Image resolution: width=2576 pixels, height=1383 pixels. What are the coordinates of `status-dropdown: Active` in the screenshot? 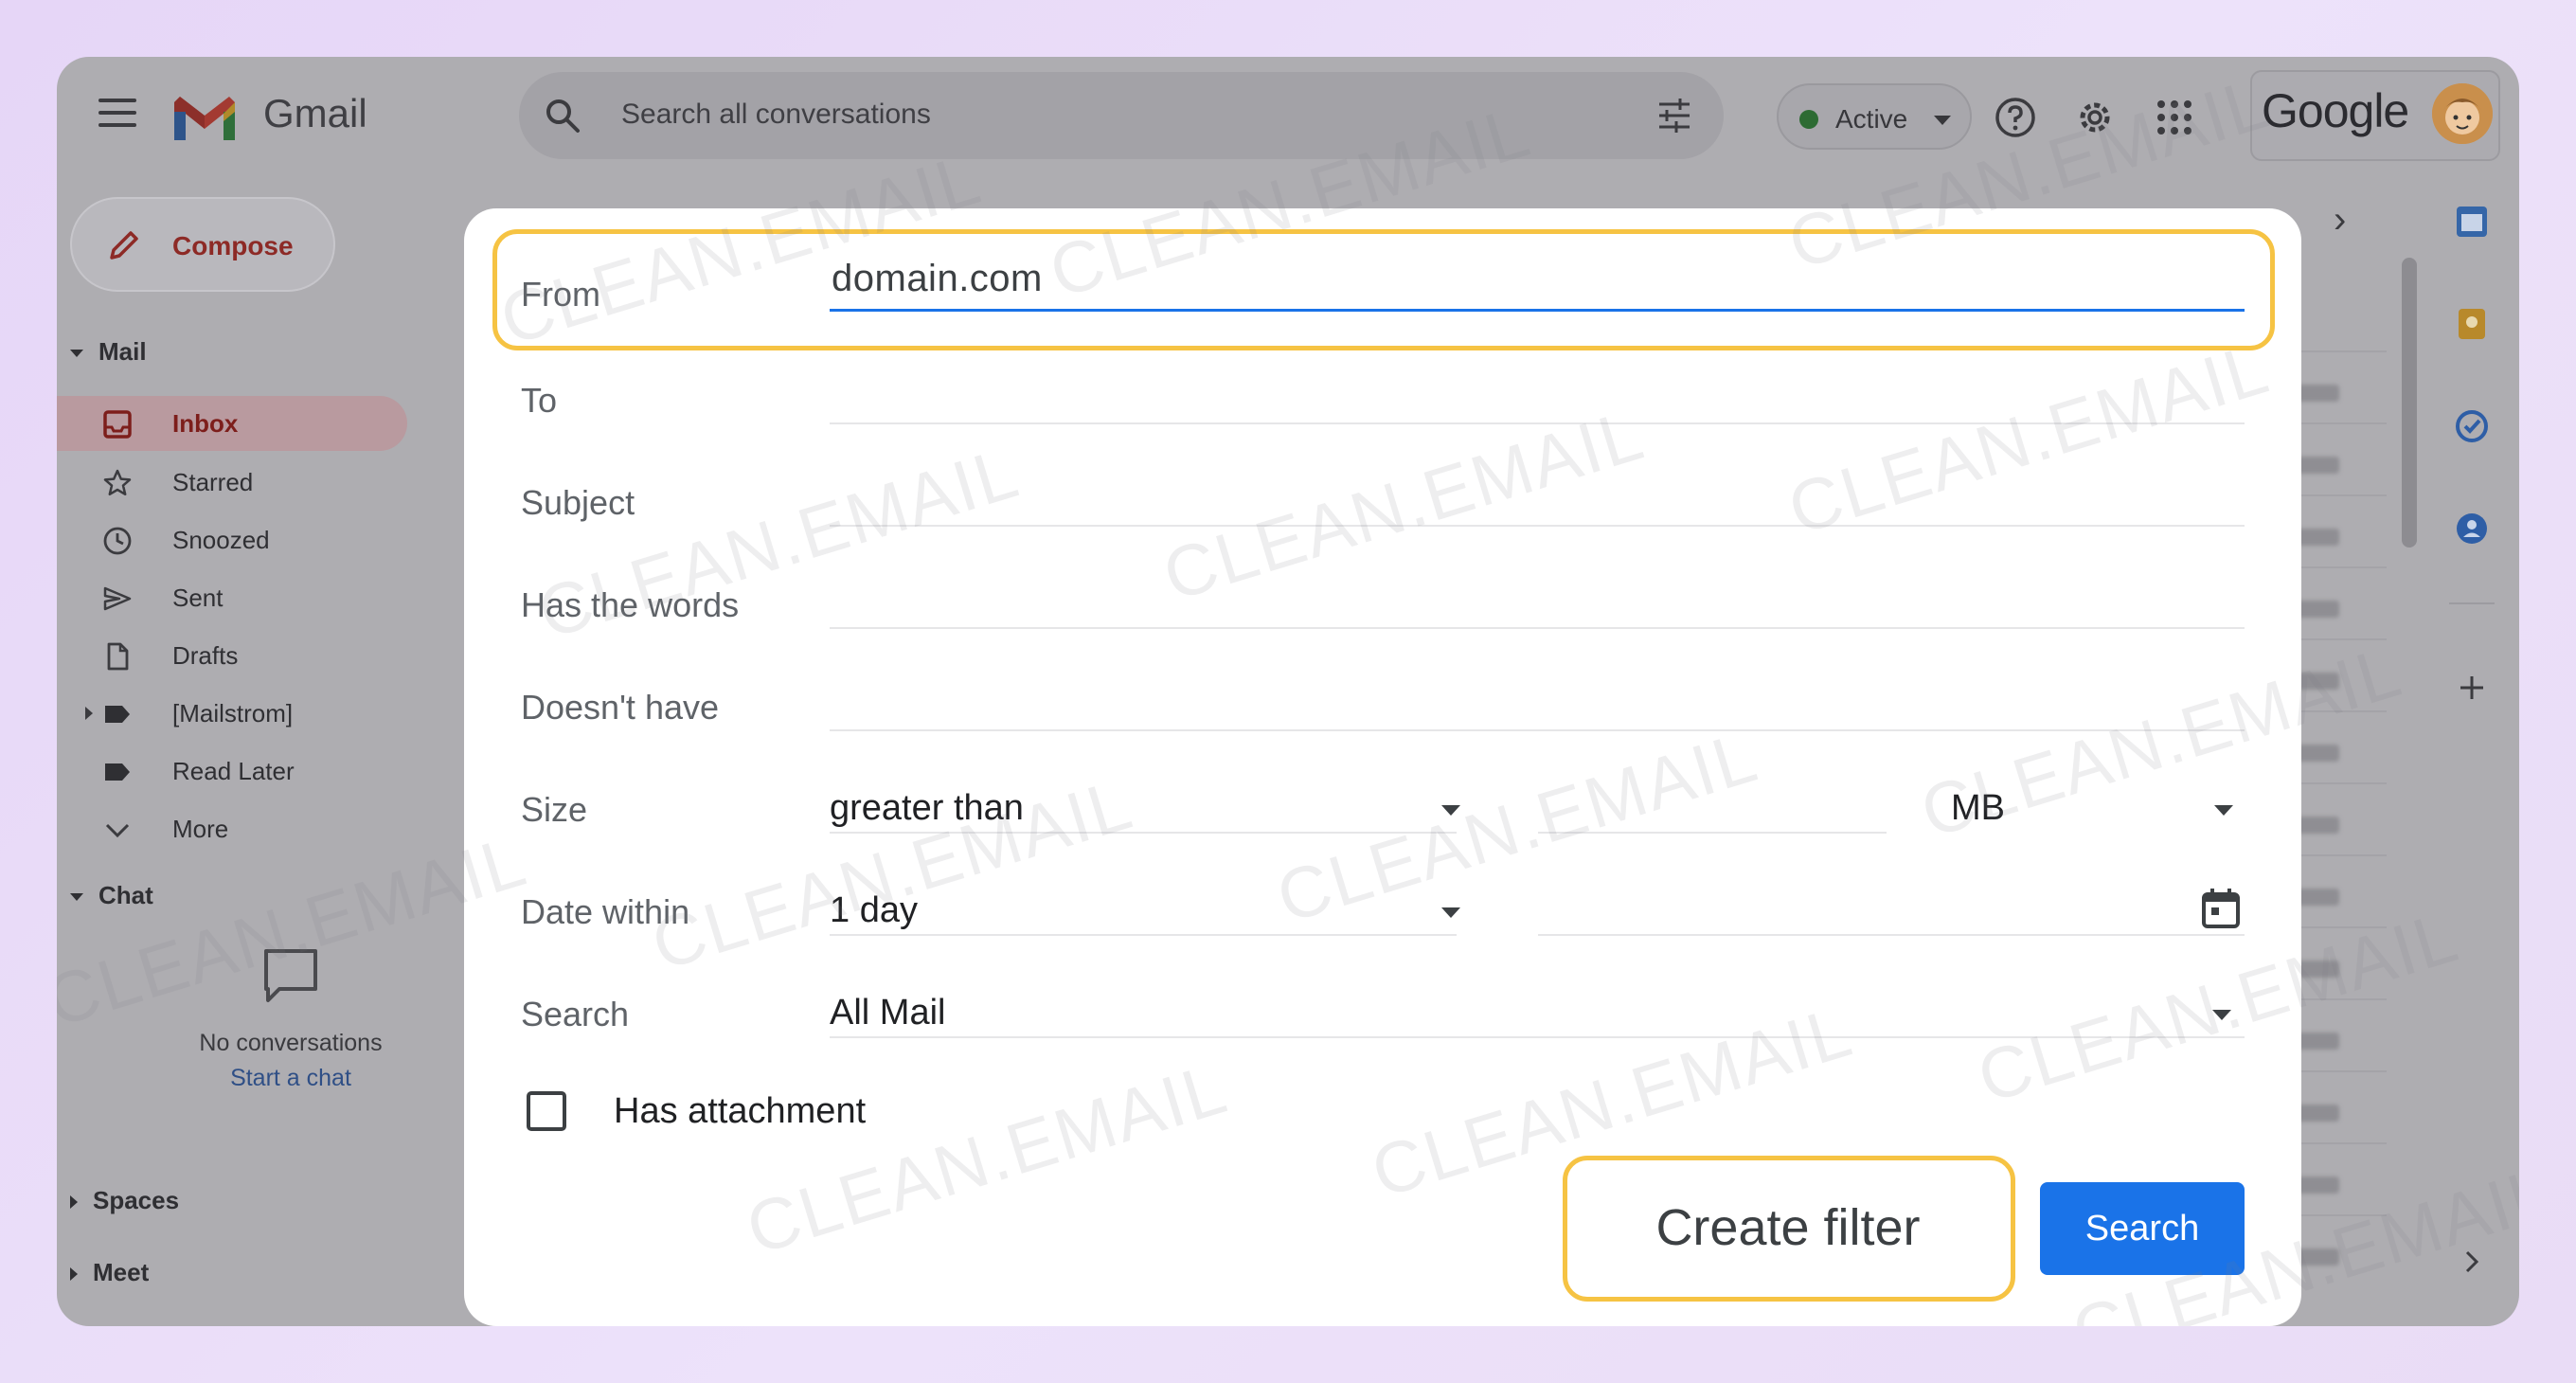 It's located at (1874, 116).